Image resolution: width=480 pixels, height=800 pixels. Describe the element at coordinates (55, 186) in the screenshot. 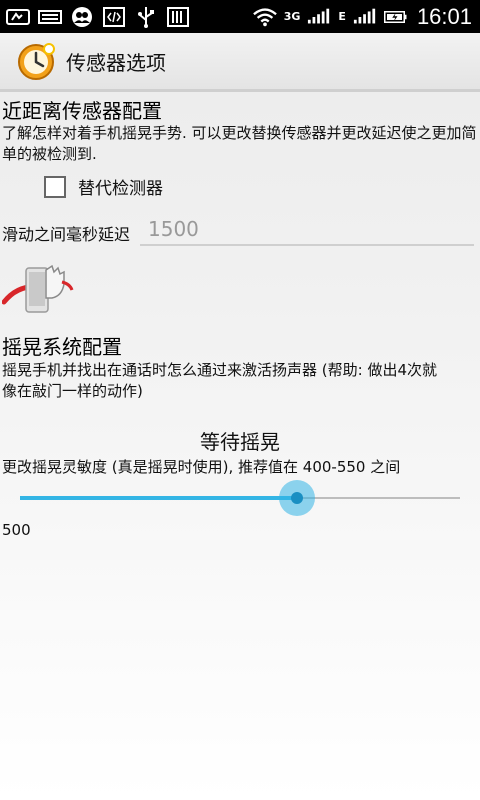

I see `alternate-detector-checkbox` at that location.